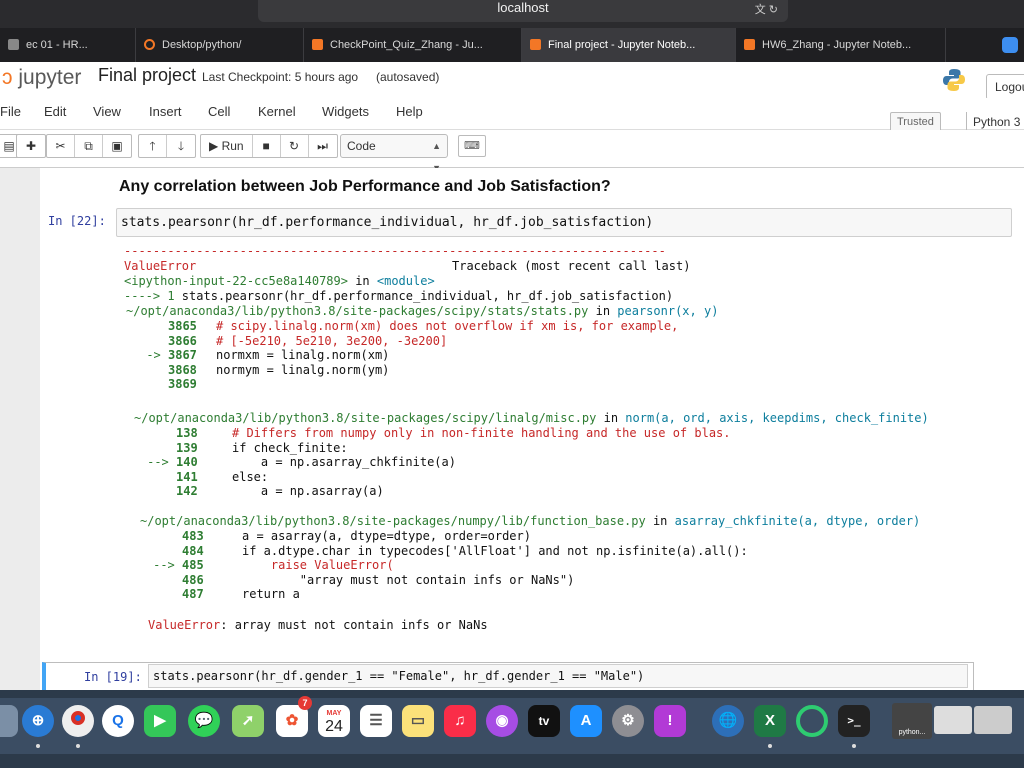 This screenshot has width=1024, height=768. What do you see at coordinates (107, 111) in the screenshot?
I see `menu-view: View` at bounding box center [107, 111].